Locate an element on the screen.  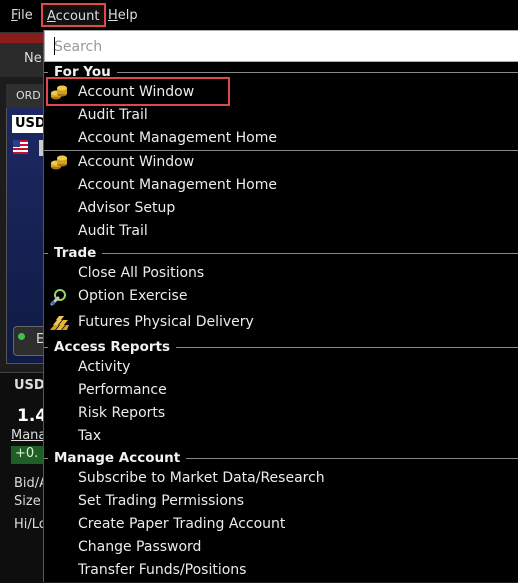
quote-change: +0. is located at coordinates (27, 453).